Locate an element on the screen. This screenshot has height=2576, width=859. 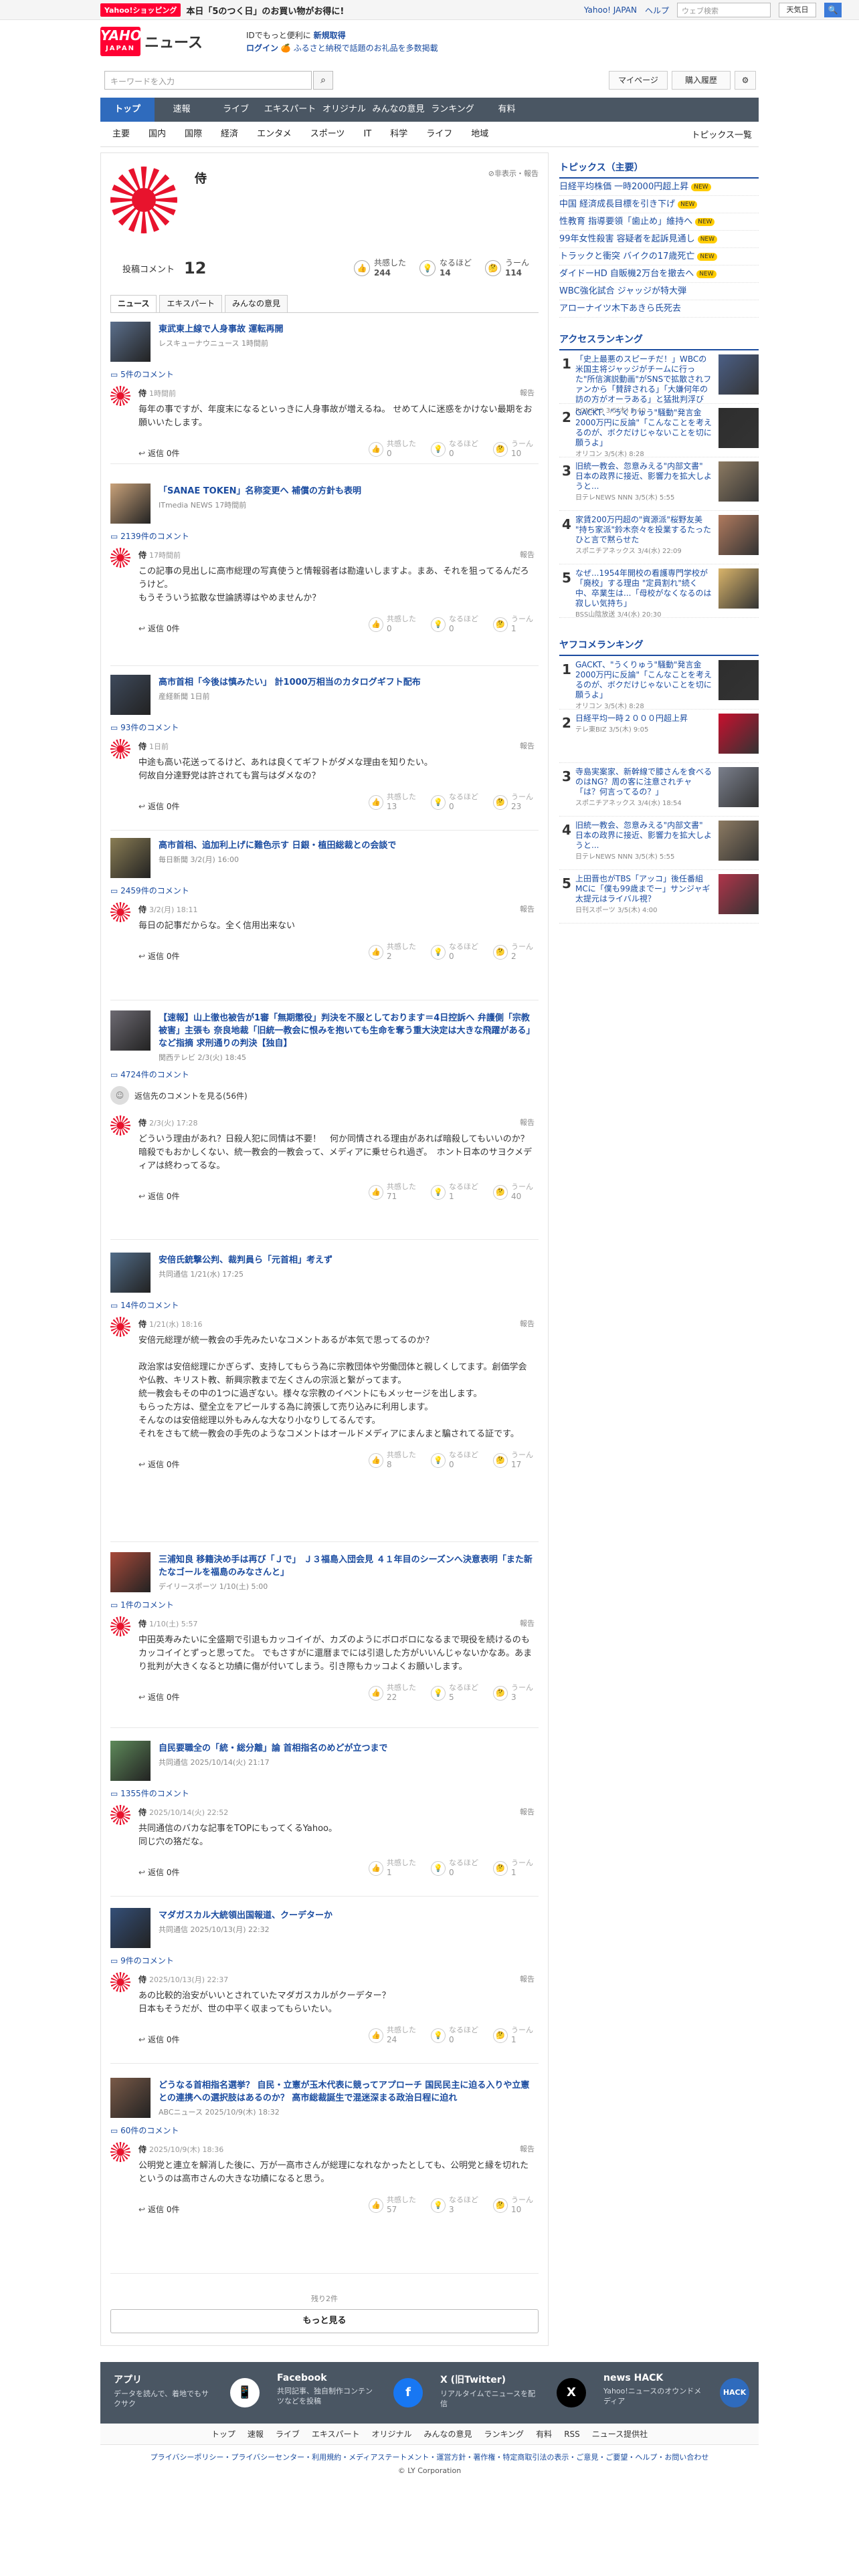
insight-button: 💡 なるほど 1 is located at coordinates (454, 1192).